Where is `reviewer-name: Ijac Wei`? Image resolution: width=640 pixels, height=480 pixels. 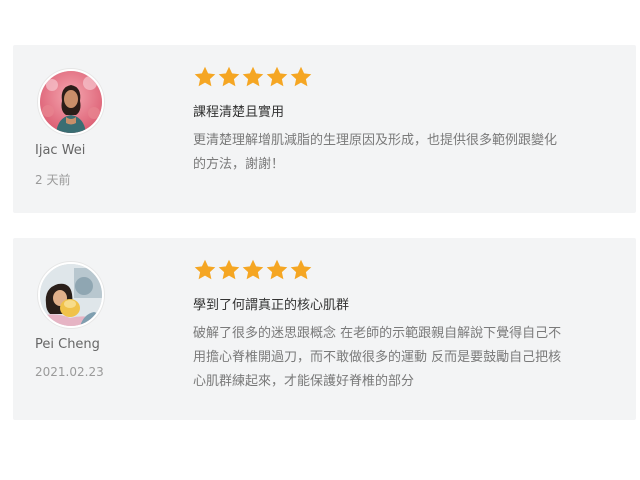 reviewer-name: Ijac Wei is located at coordinates (60, 150).